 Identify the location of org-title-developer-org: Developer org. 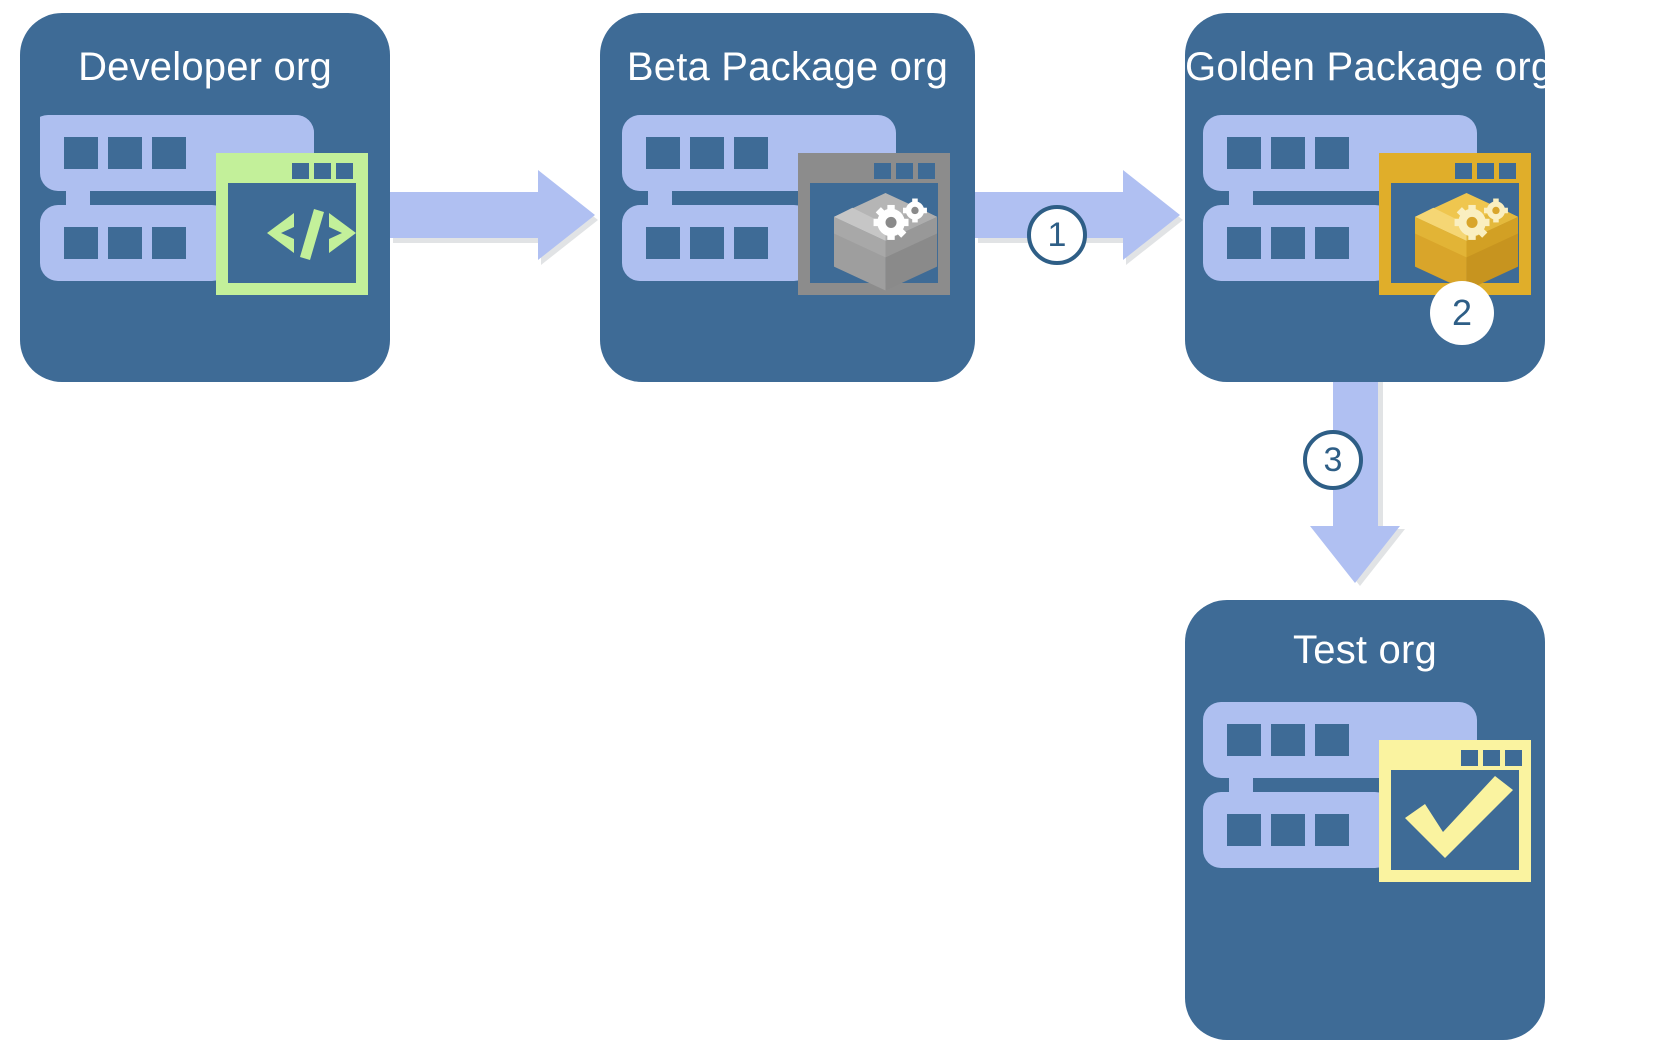
(205, 67).